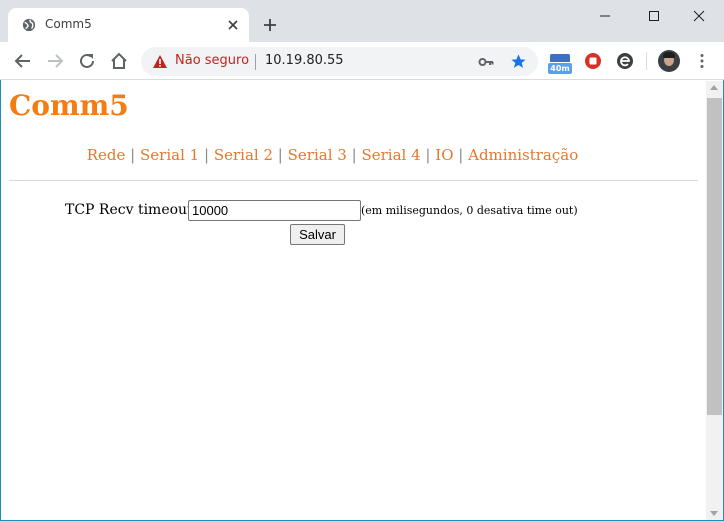 This screenshot has height=521, width=724. What do you see at coordinates (669, 55) in the screenshot?
I see `avatar-hair` at bounding box center [669, 55].